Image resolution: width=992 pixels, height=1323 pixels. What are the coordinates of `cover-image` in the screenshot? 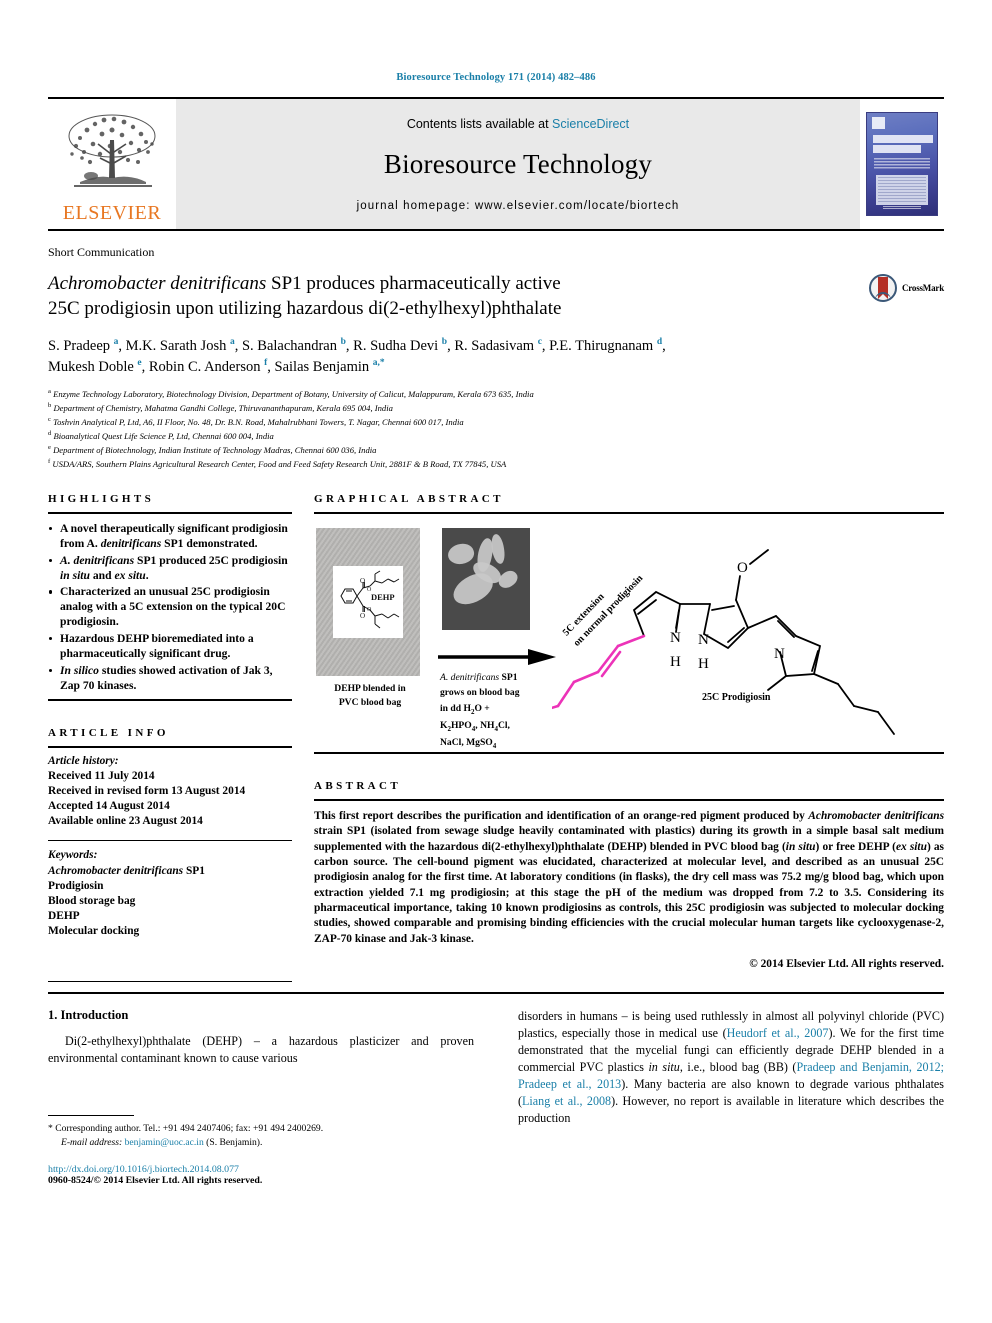 It's located at (902, 164).